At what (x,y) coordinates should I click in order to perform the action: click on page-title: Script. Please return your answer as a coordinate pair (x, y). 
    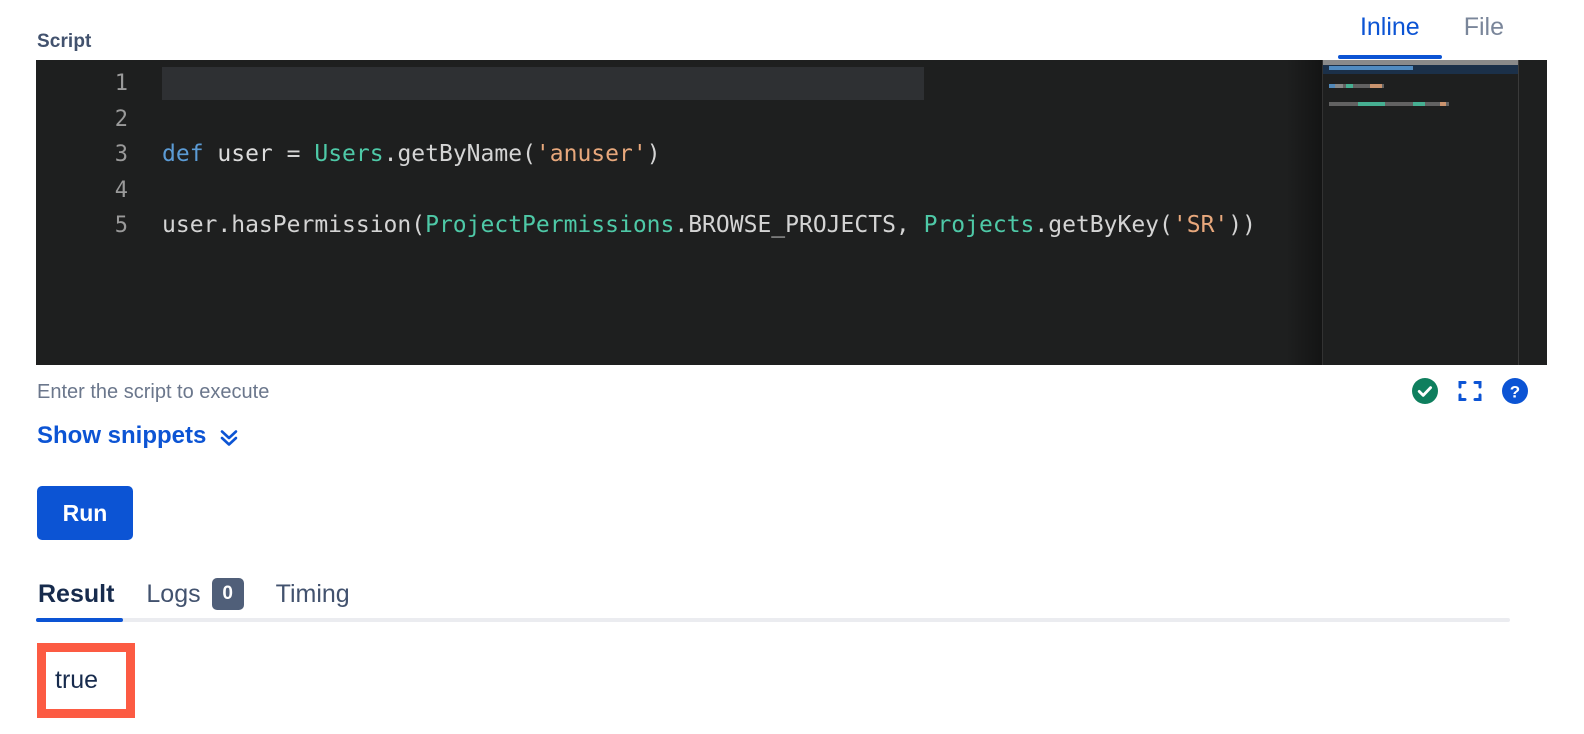
    Looking at the image, I should click on (64, 41).